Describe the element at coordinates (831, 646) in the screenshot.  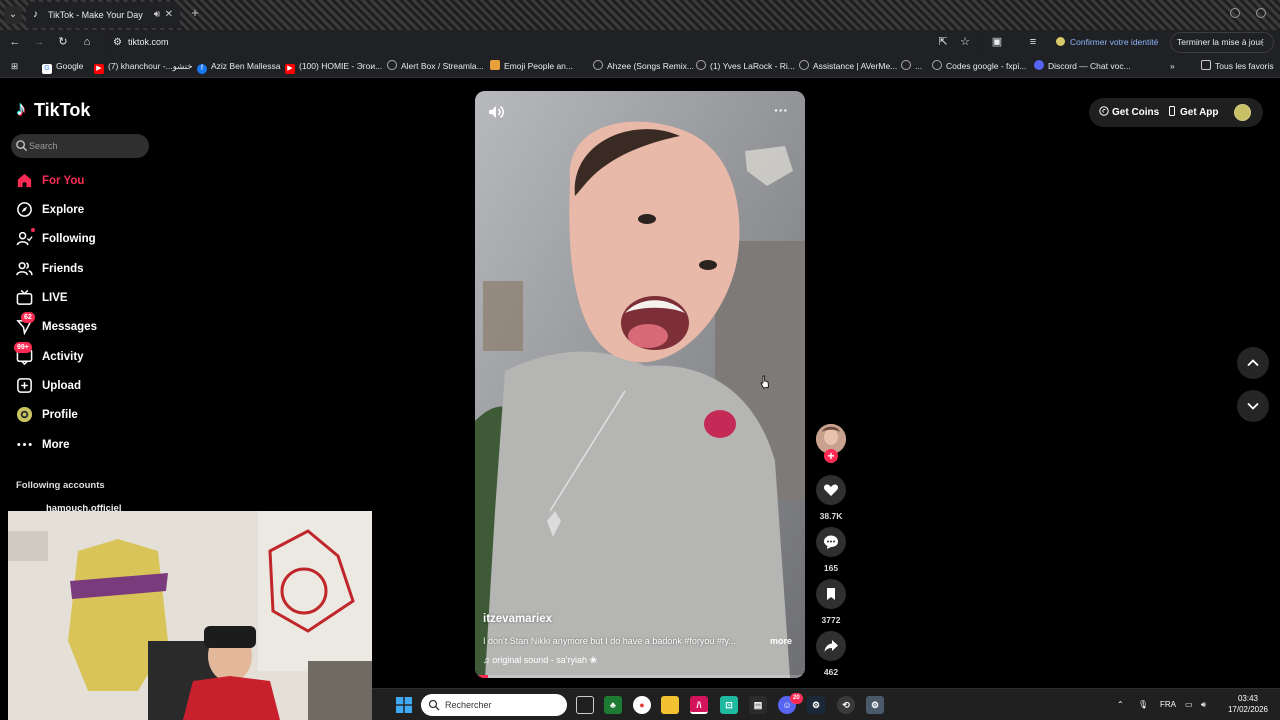
I see `share-button` at that location.